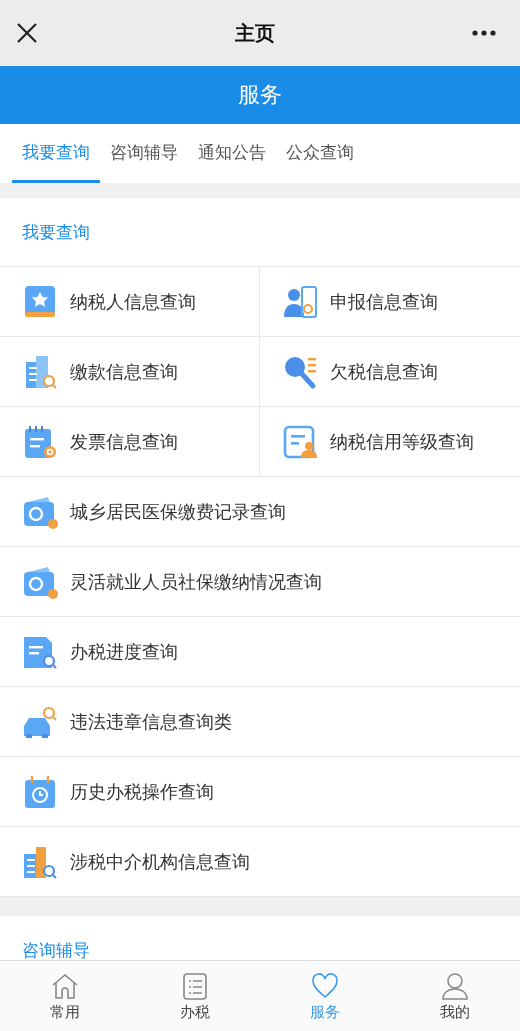 This screenshot has width=520, height=1031. Describe the element at coordinates (300, 441) in the screenshot. I see `profile-card-icon` at that location.